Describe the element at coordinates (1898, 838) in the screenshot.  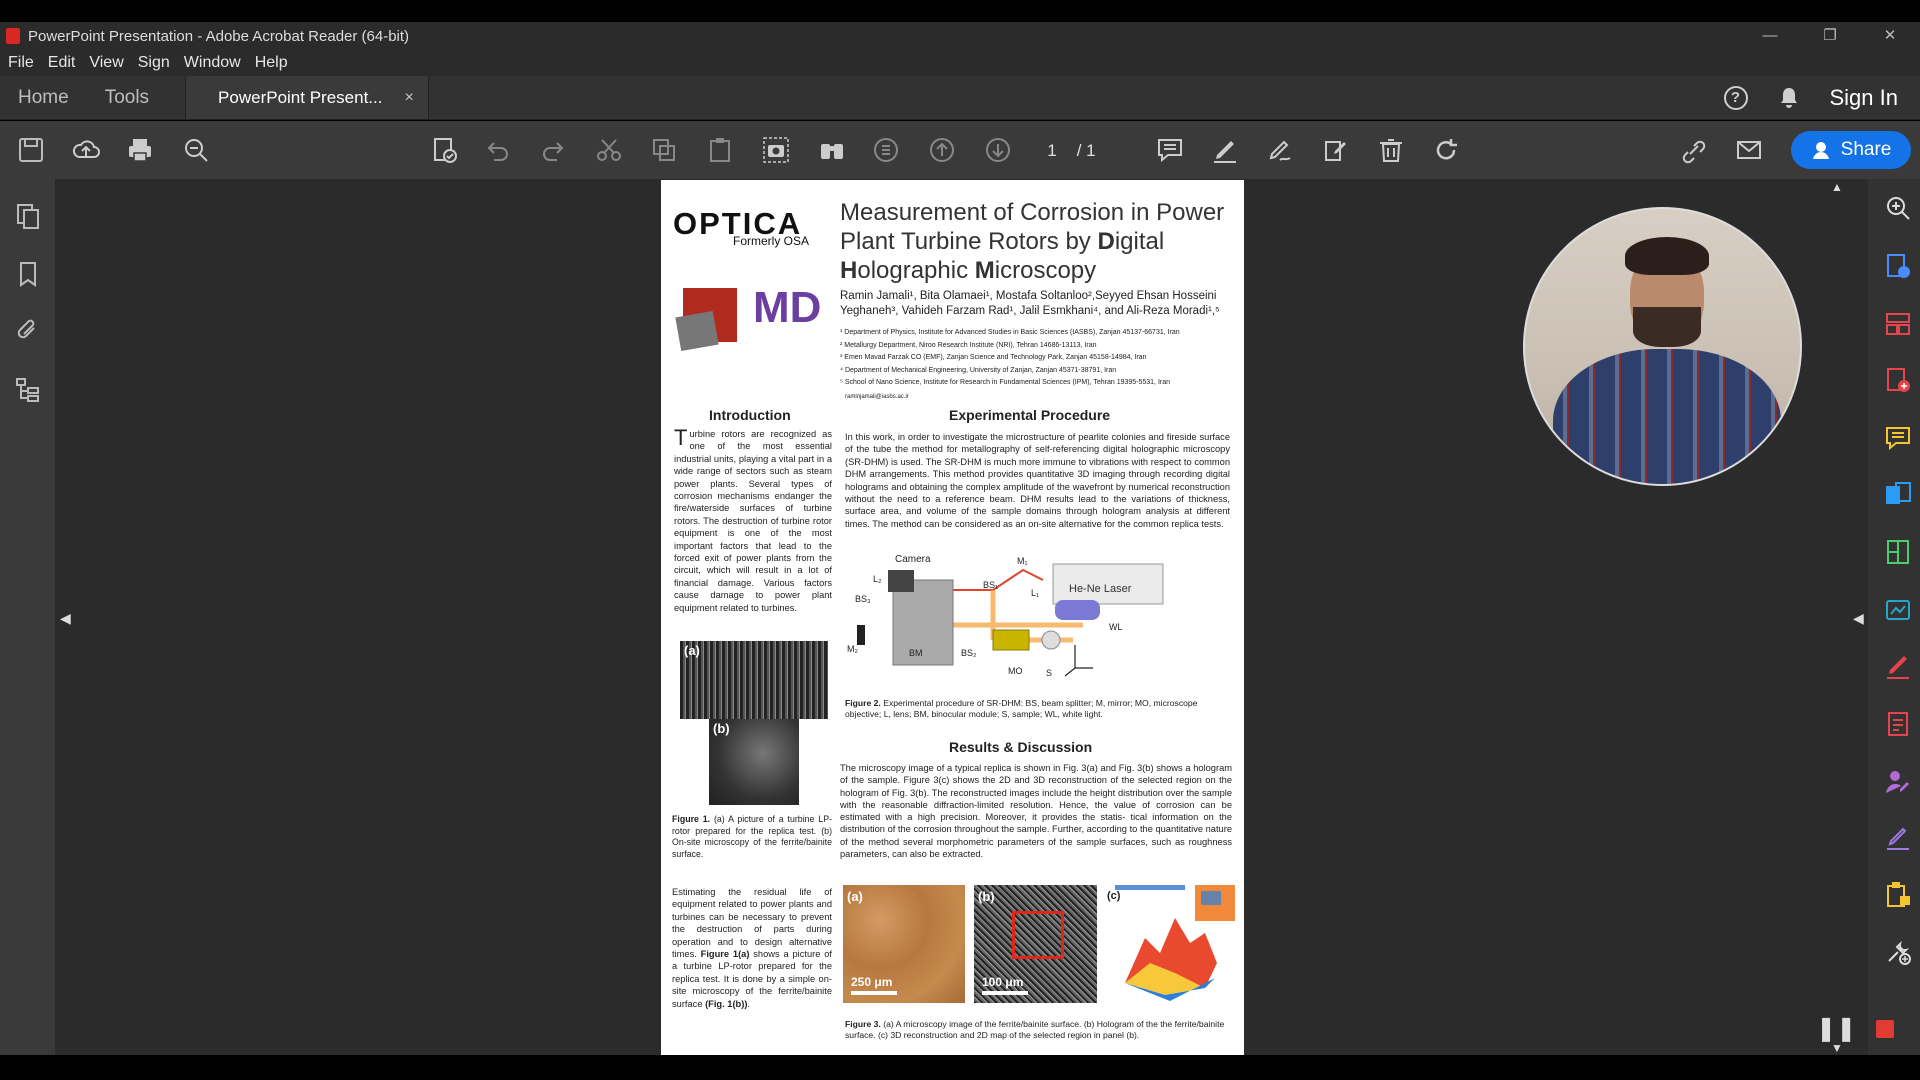
I see `sign-pen-icon` at that location.